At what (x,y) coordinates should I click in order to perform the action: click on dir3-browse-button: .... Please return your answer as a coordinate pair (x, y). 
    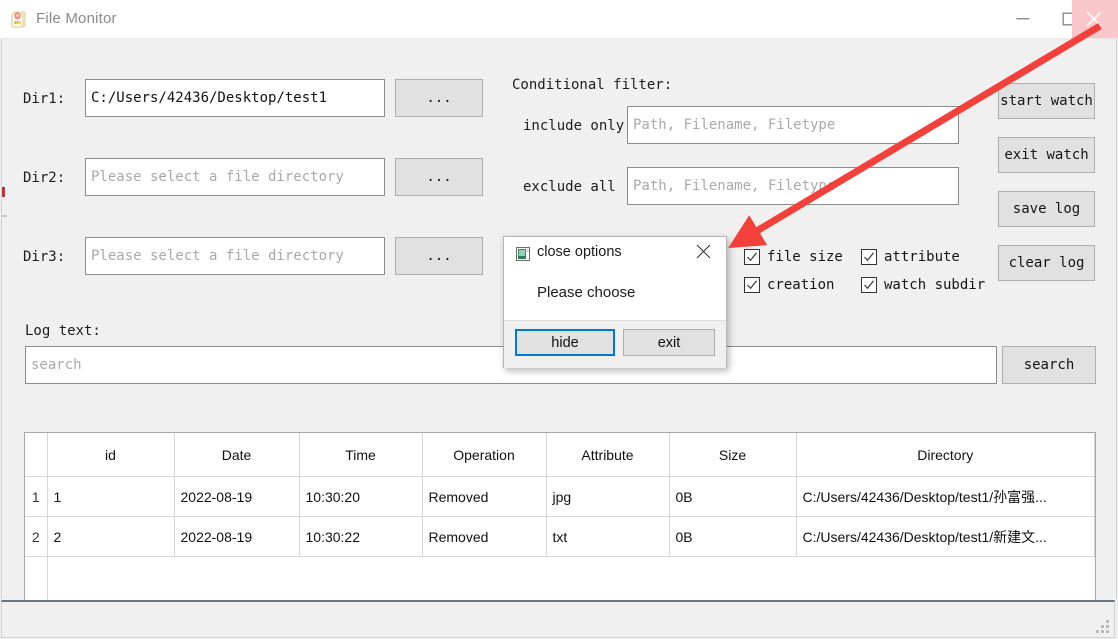
    Looking at the image, I should click on (439, 256).